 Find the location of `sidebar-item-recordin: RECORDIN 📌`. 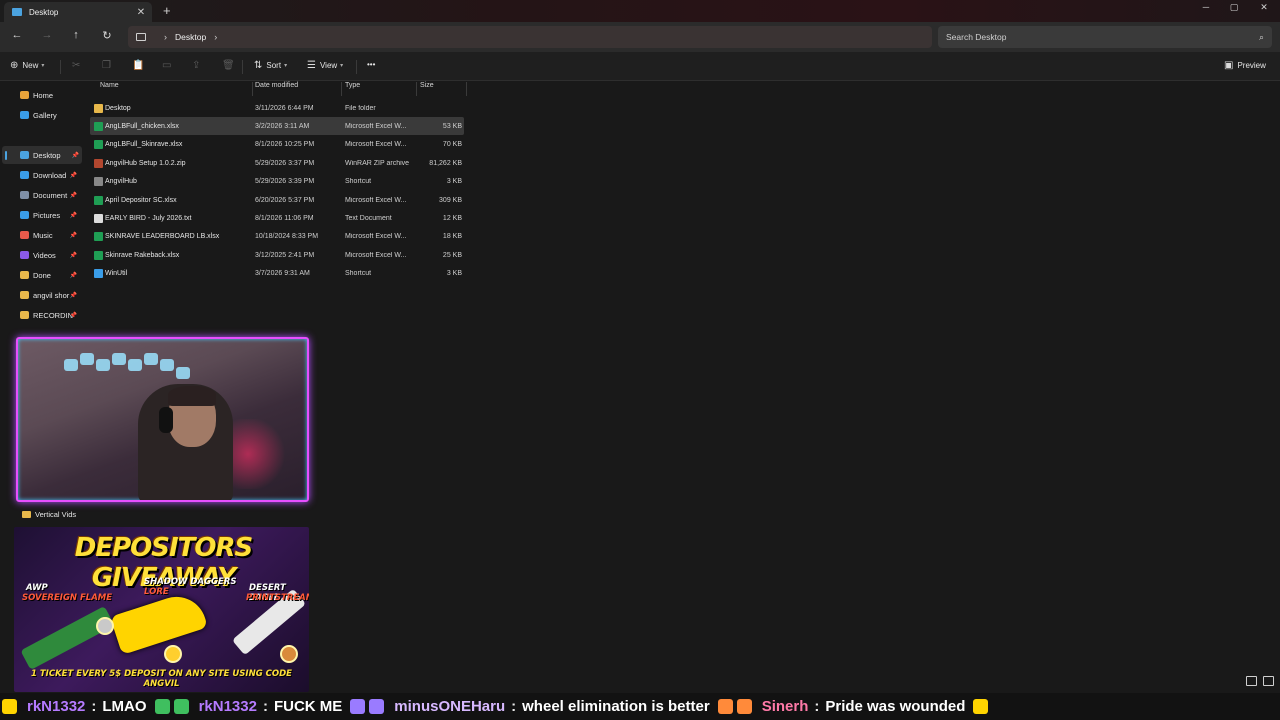

sidebar-item-recordin: RECORDIN 📌 is located at coordinates (45, 315).